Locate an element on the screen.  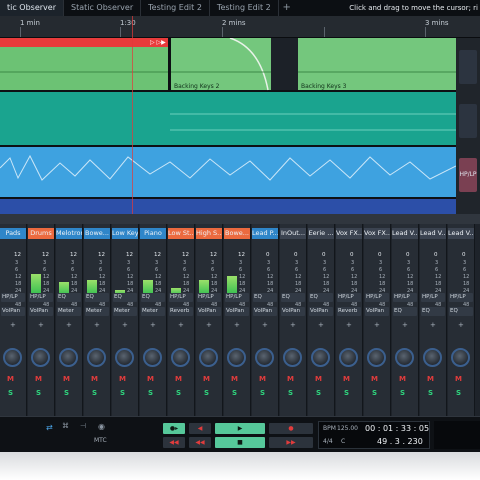
timeline-ruler: 1 min 1:30 2 mins 3 mins is located at coordinates (240, 27).